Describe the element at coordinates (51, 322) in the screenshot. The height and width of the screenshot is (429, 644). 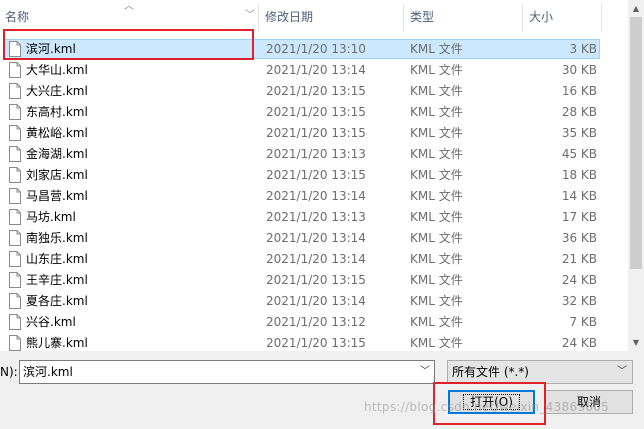
I see `file-name: 兴谷.kml` at that location.